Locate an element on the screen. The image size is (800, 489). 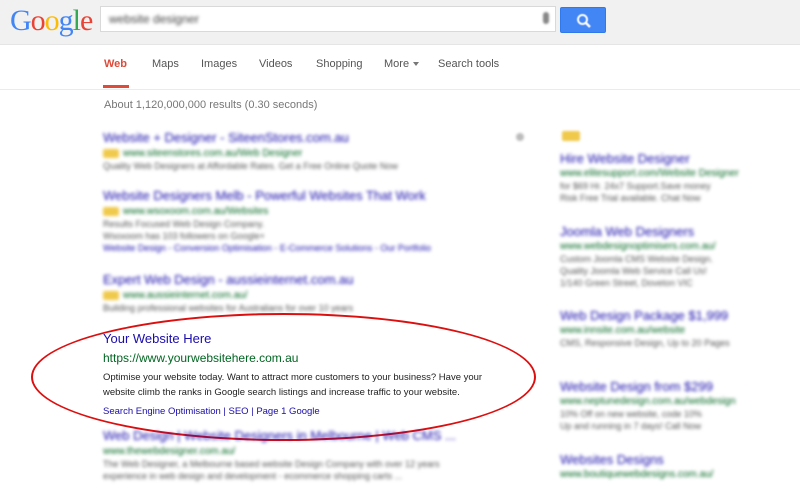
result-url-text: www.siteenstores.com.au/Web Designer is located at coordinates (213, 153).